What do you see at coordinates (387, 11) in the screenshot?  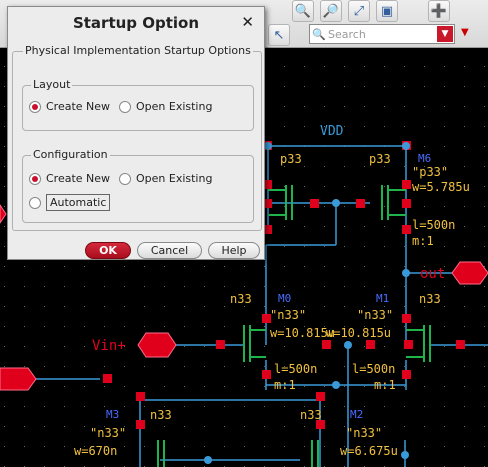 I see `zoom-area-icon: ▣` at bounding box center [387, 11].